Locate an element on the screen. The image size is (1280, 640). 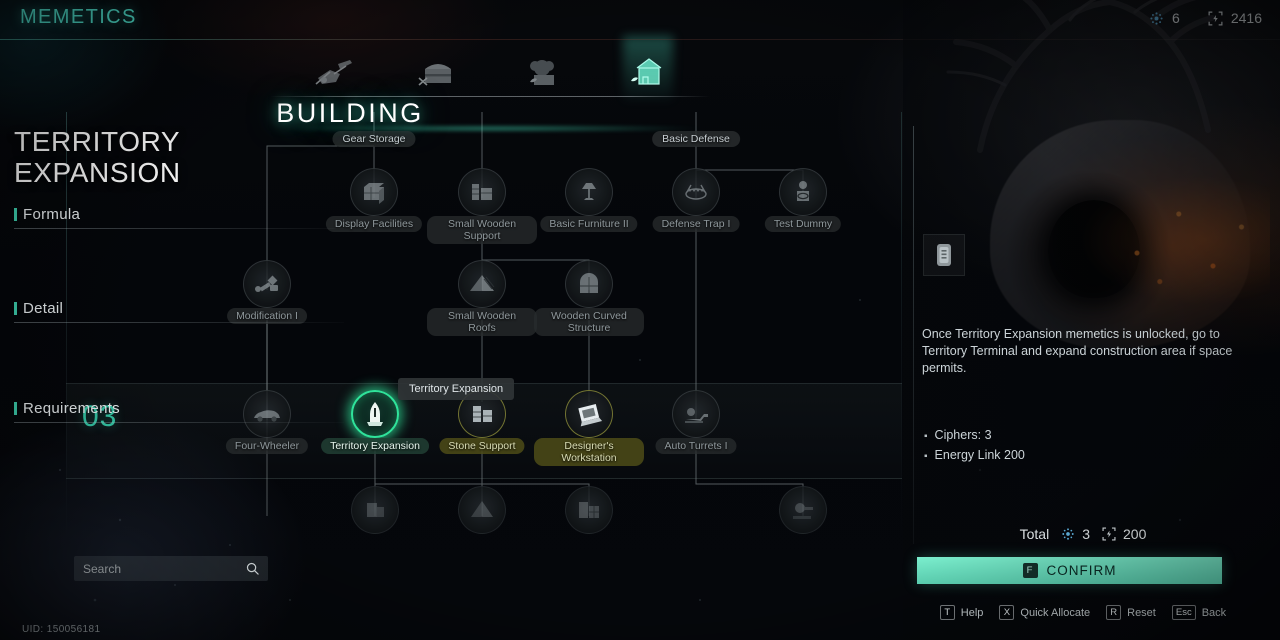
total-row: Total 3 200 is located at coordinates (1083, 534).